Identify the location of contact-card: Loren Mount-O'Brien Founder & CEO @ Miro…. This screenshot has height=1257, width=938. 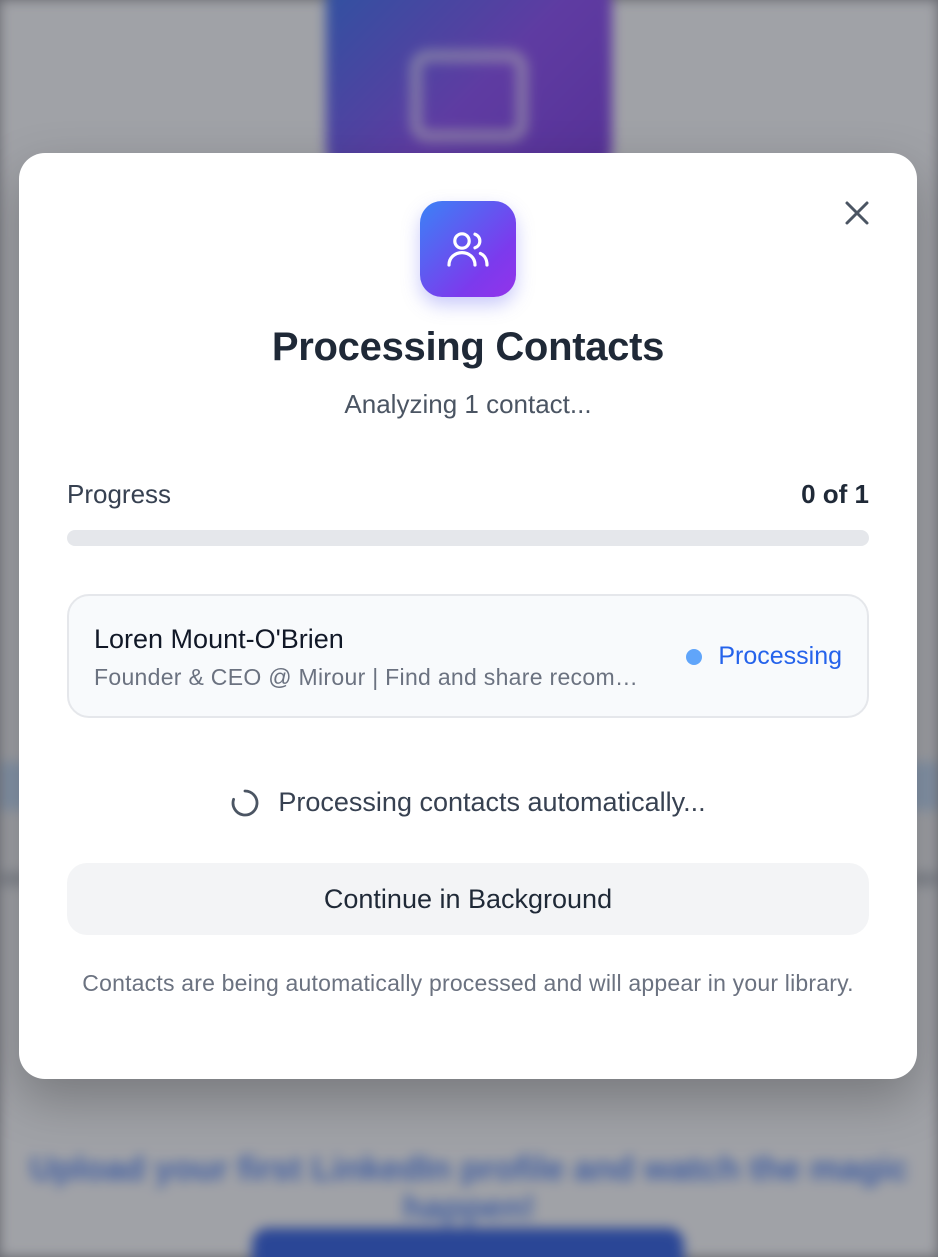
(468, 656).